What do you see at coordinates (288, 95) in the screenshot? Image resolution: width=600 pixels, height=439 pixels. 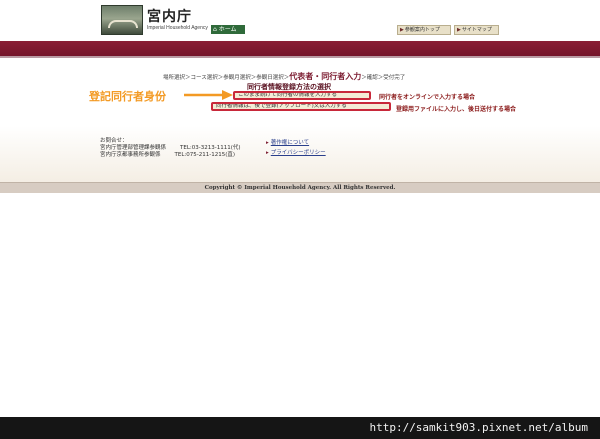 I see `enter-companions-now-label: このまま続けて同行者の情報を入力する` at bounding box center [288, 95].